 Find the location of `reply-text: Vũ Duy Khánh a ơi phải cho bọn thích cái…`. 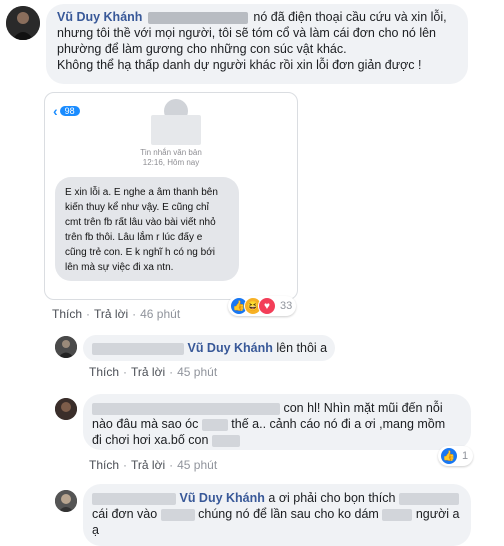

reply-text: Vũ Duy Khánh a ơi phải cho bọn thích cái… is located at coordinates (281, 514).